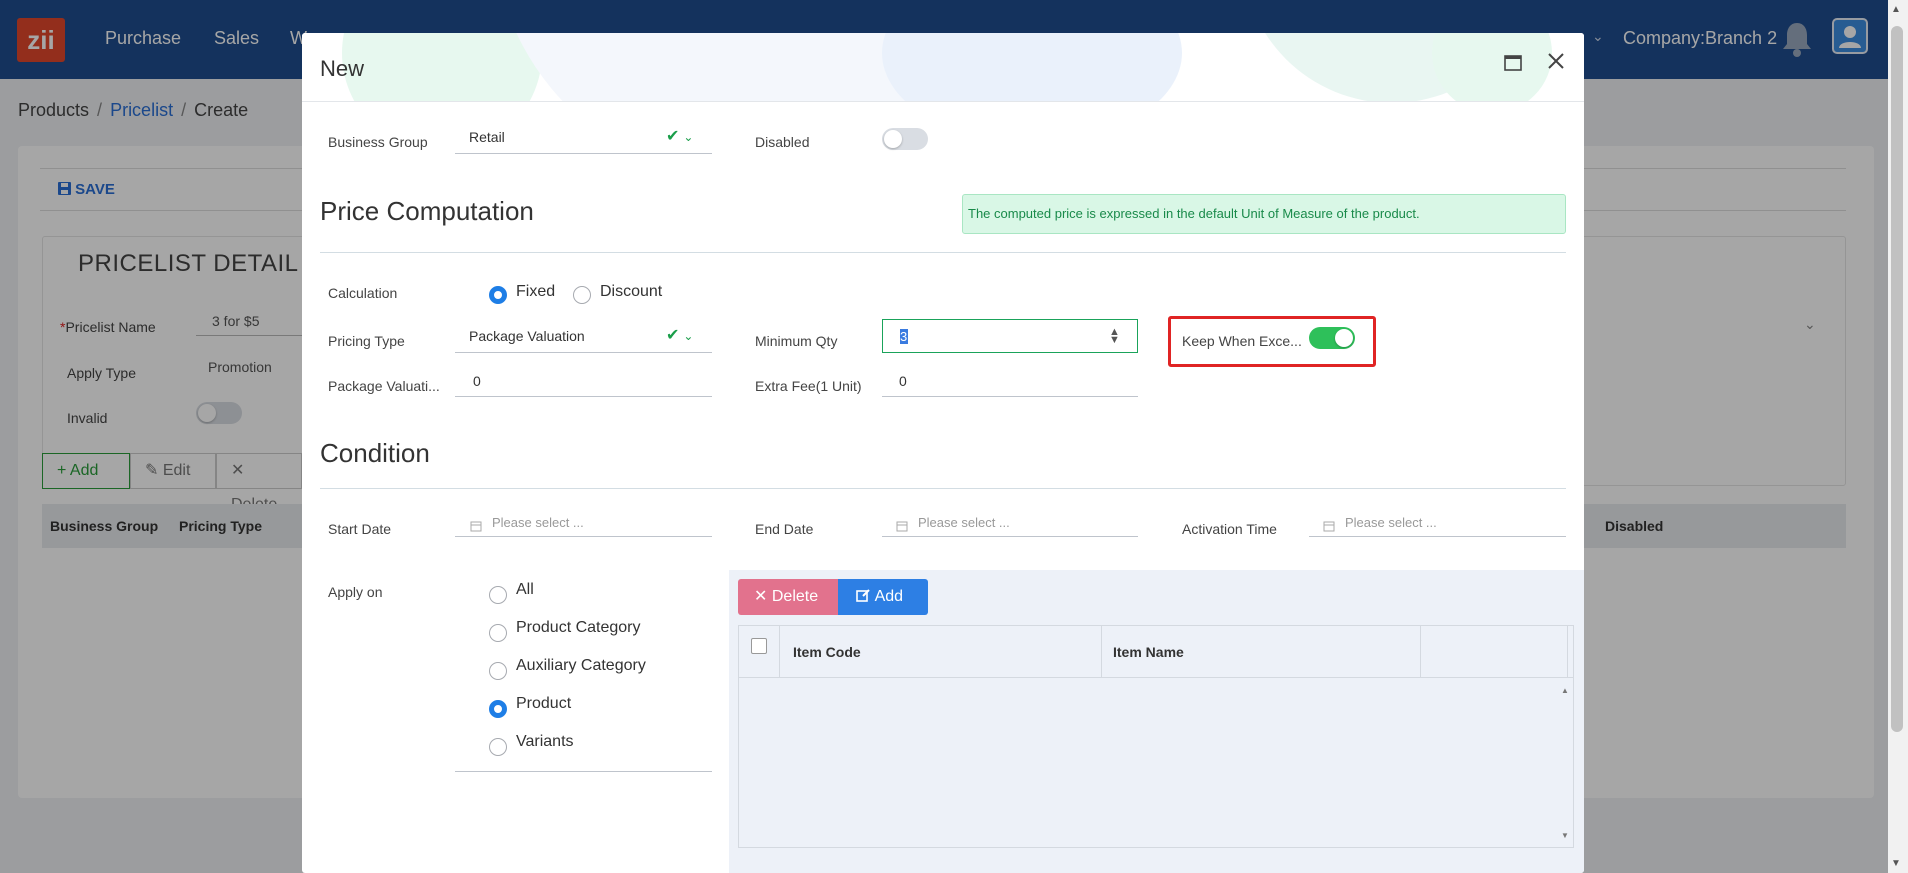  I want to click on package-valuation-input: 0, so click(477, 381).